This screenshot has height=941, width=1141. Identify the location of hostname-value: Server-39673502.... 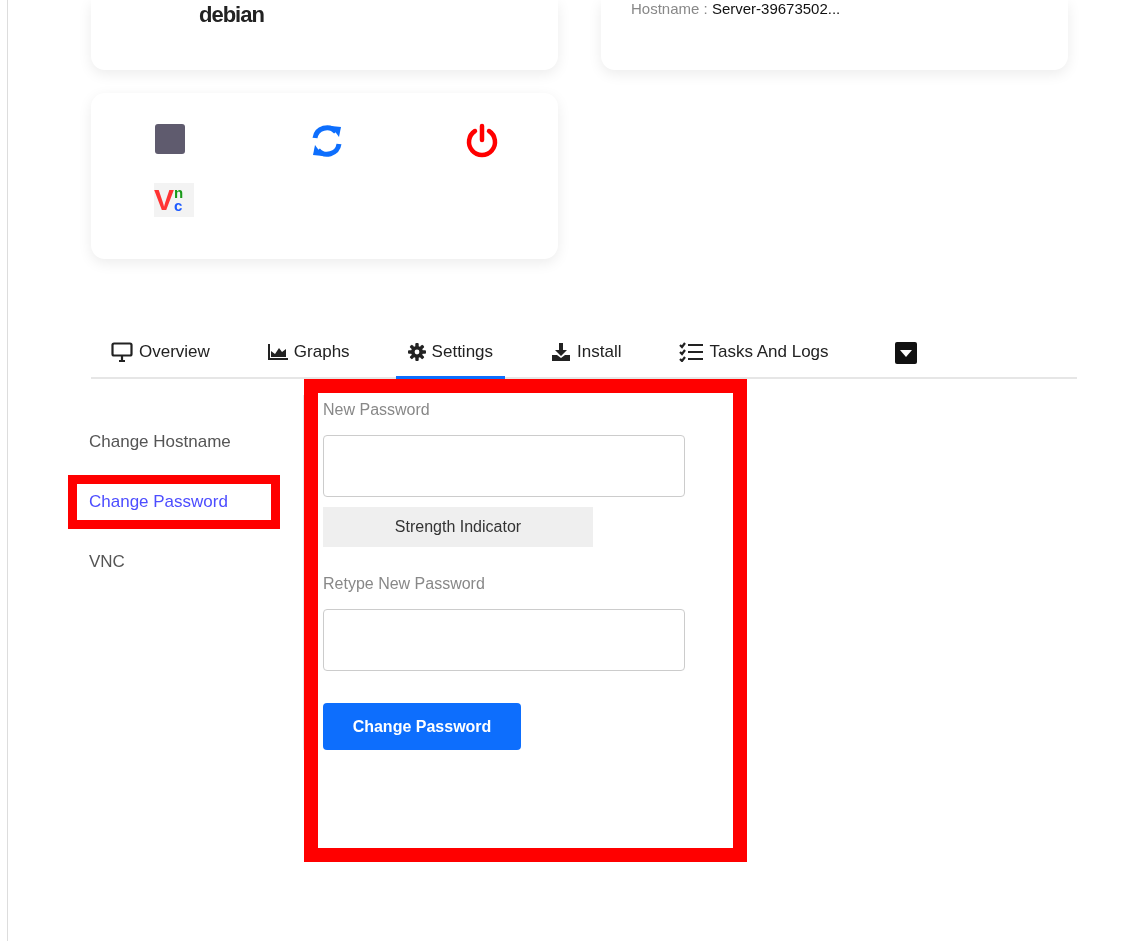
(776, 8).